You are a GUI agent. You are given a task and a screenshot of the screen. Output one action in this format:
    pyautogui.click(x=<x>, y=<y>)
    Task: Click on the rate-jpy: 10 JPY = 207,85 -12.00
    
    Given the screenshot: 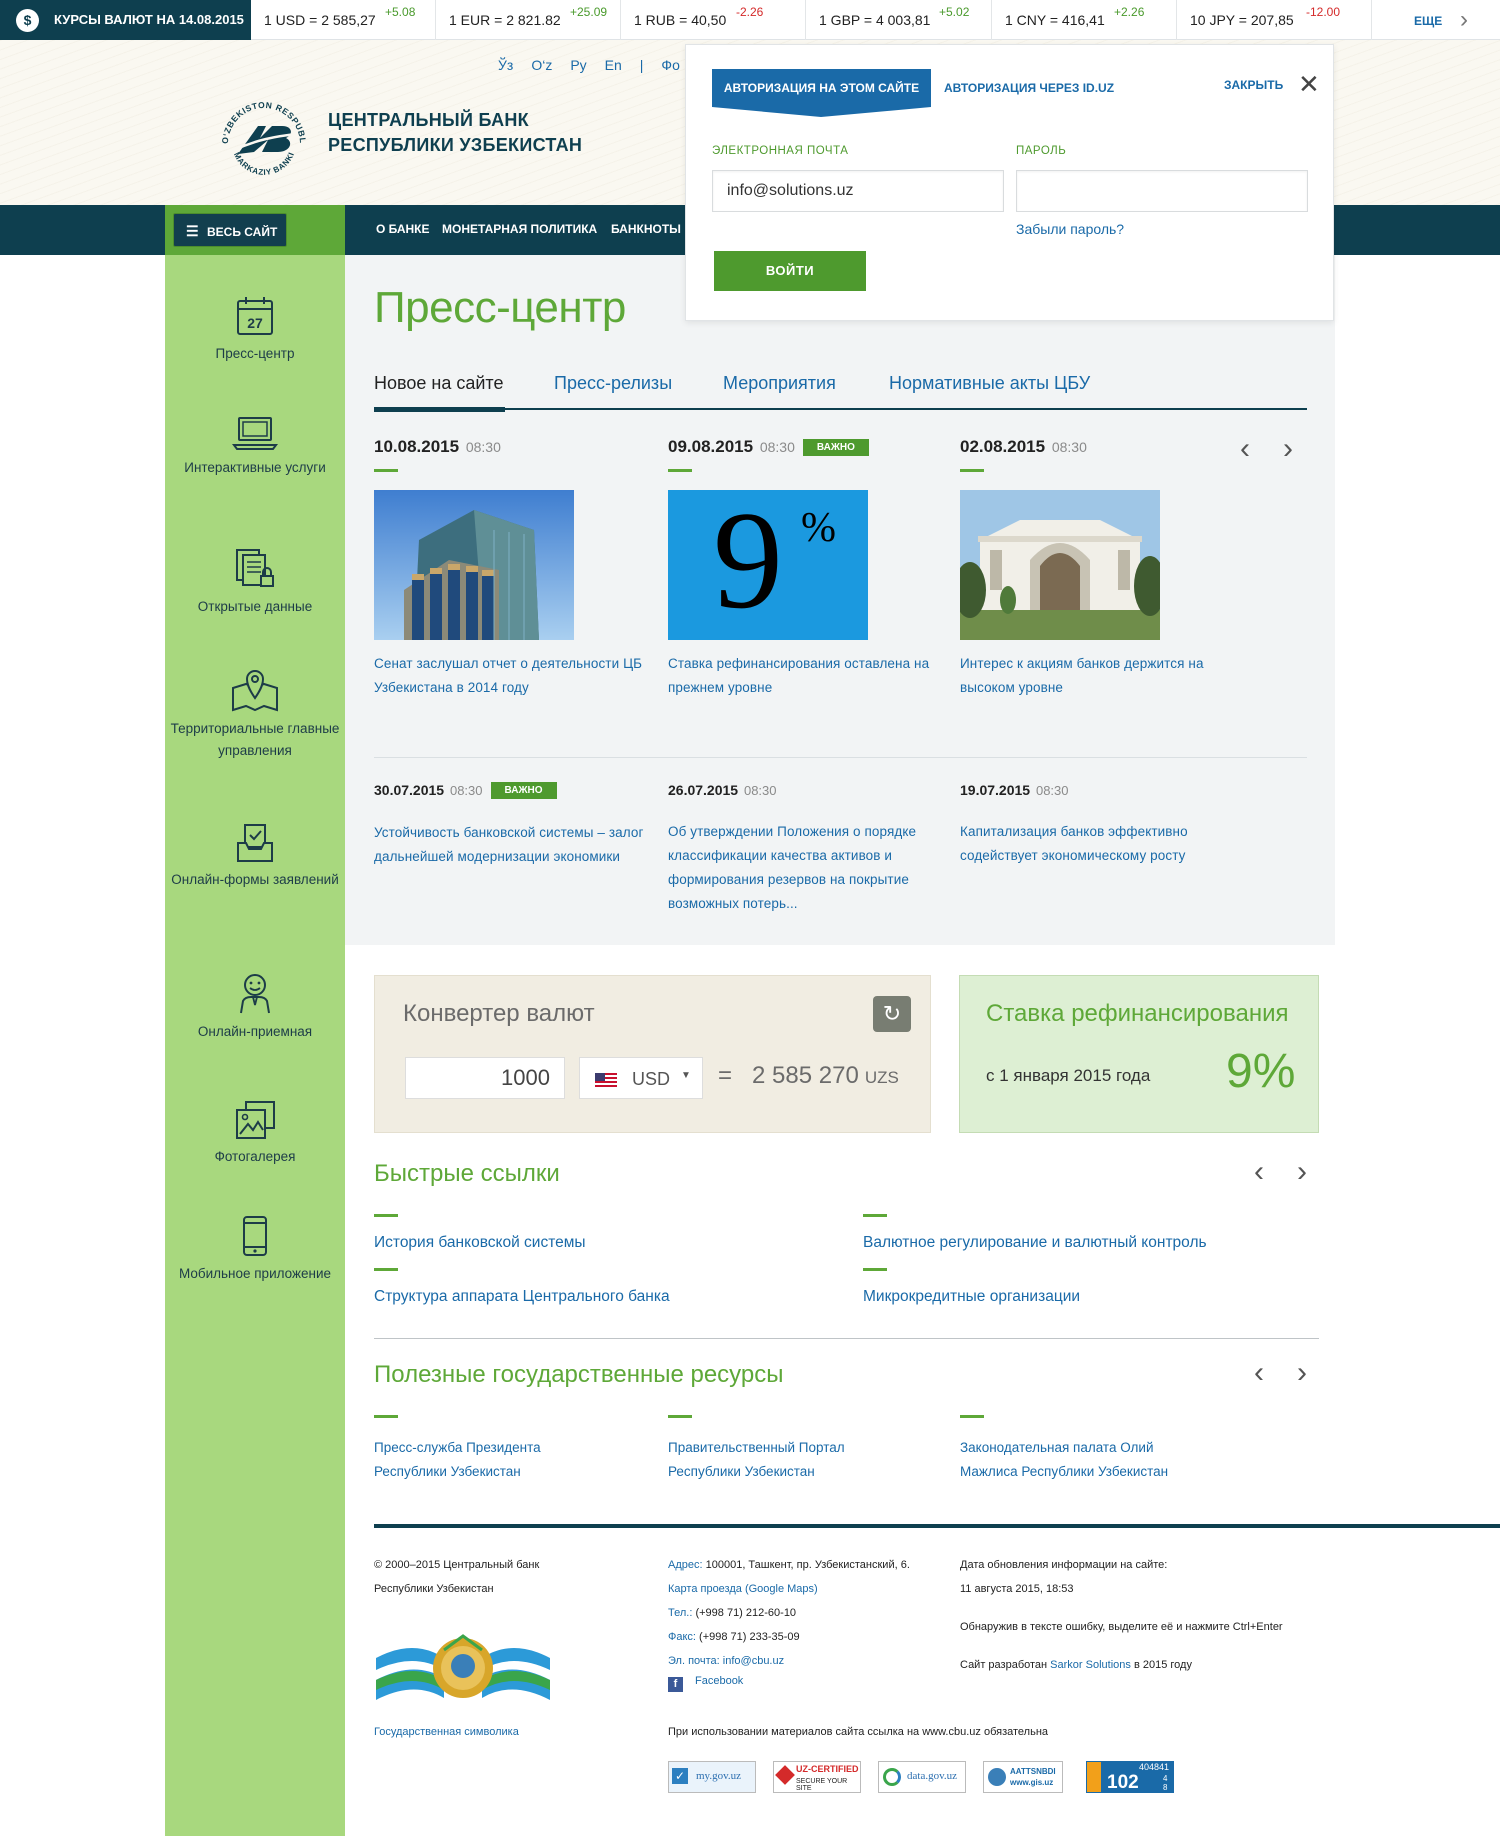 What is the action you would take?
    pyautogui.click(x=1274, y=20)
    